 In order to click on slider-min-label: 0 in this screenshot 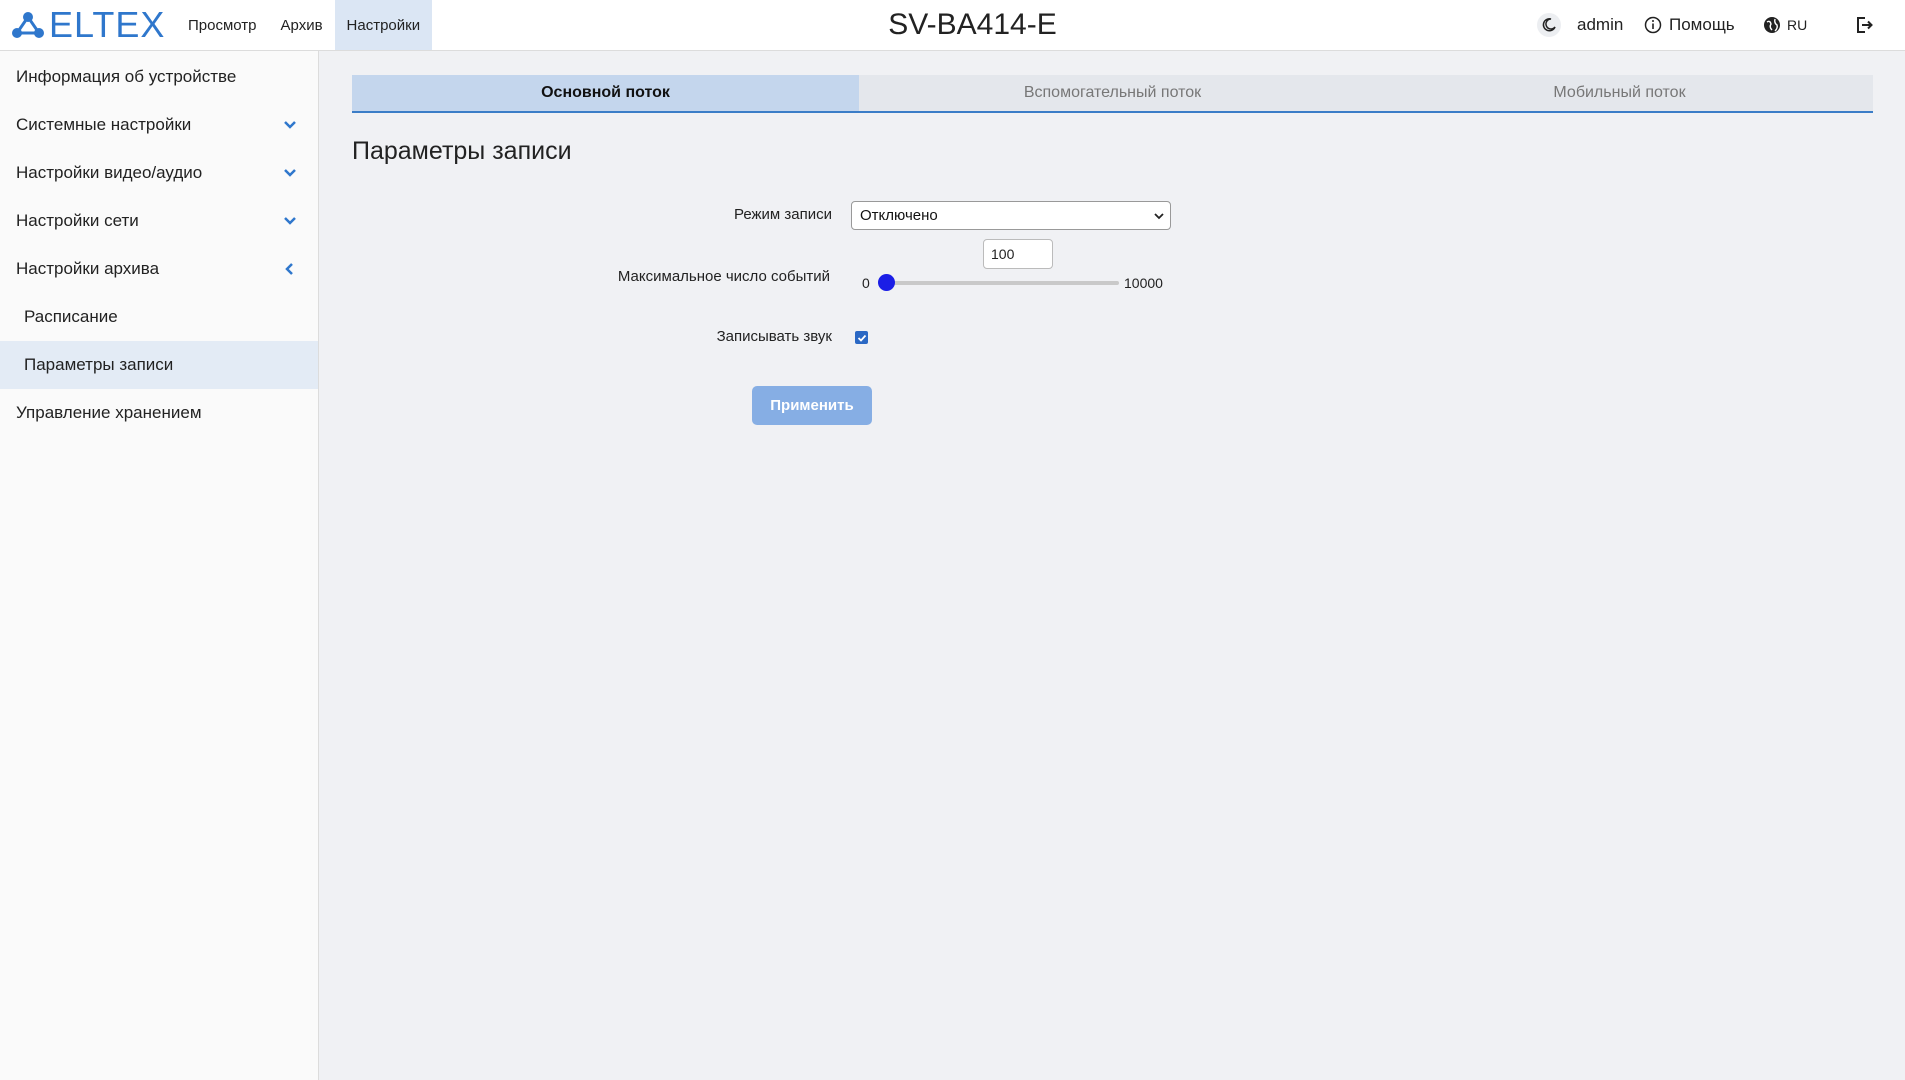, I will do `click(866, 283)`.